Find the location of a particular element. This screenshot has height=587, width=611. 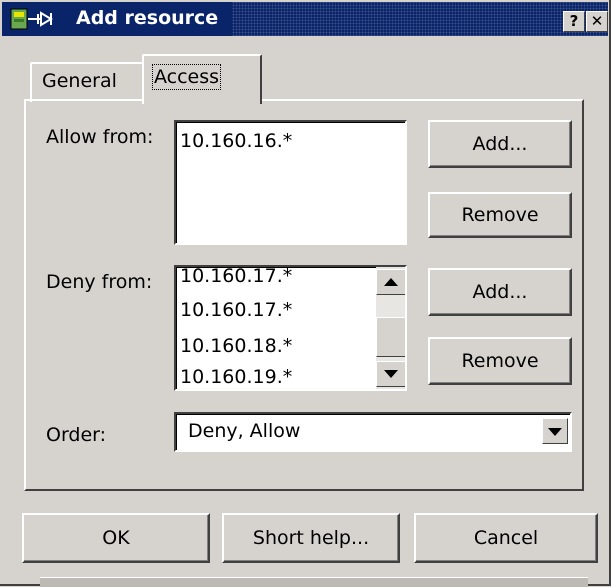

network-resource-icon is located at coordinates (31, 19).